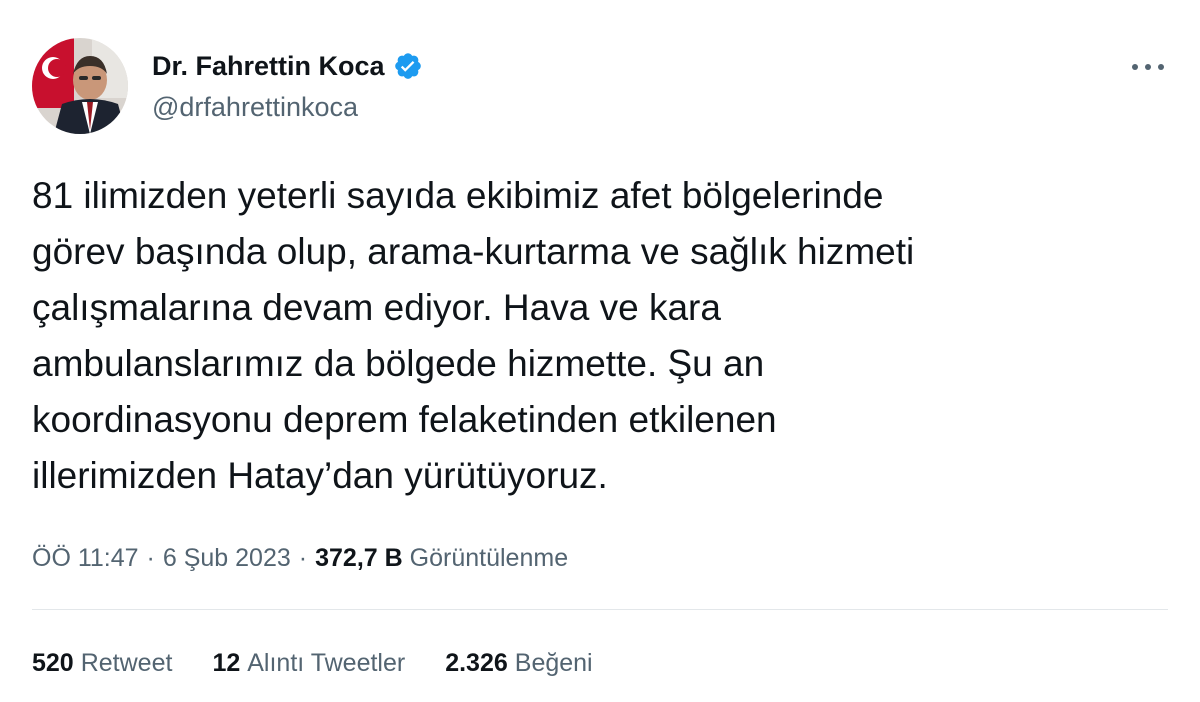  What do you see at coordinates (287, 107) in the screenshot?
I see `user-handle: @drfahrettinkoca` at bounding box center [287, 107].